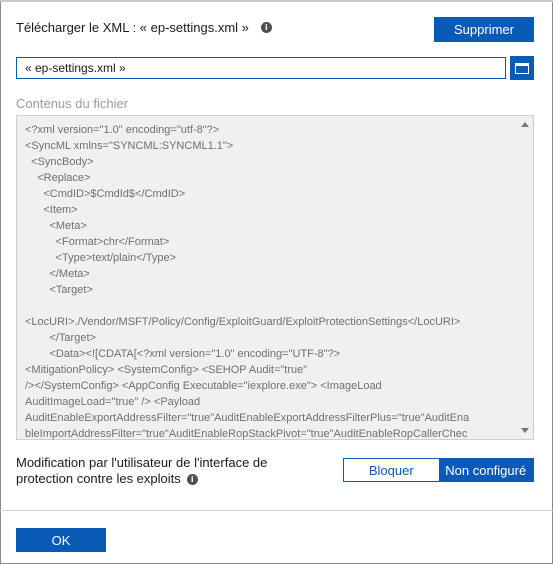  I want to click on protection-toggle: Bloquer Non configuré, so click(438, 470).